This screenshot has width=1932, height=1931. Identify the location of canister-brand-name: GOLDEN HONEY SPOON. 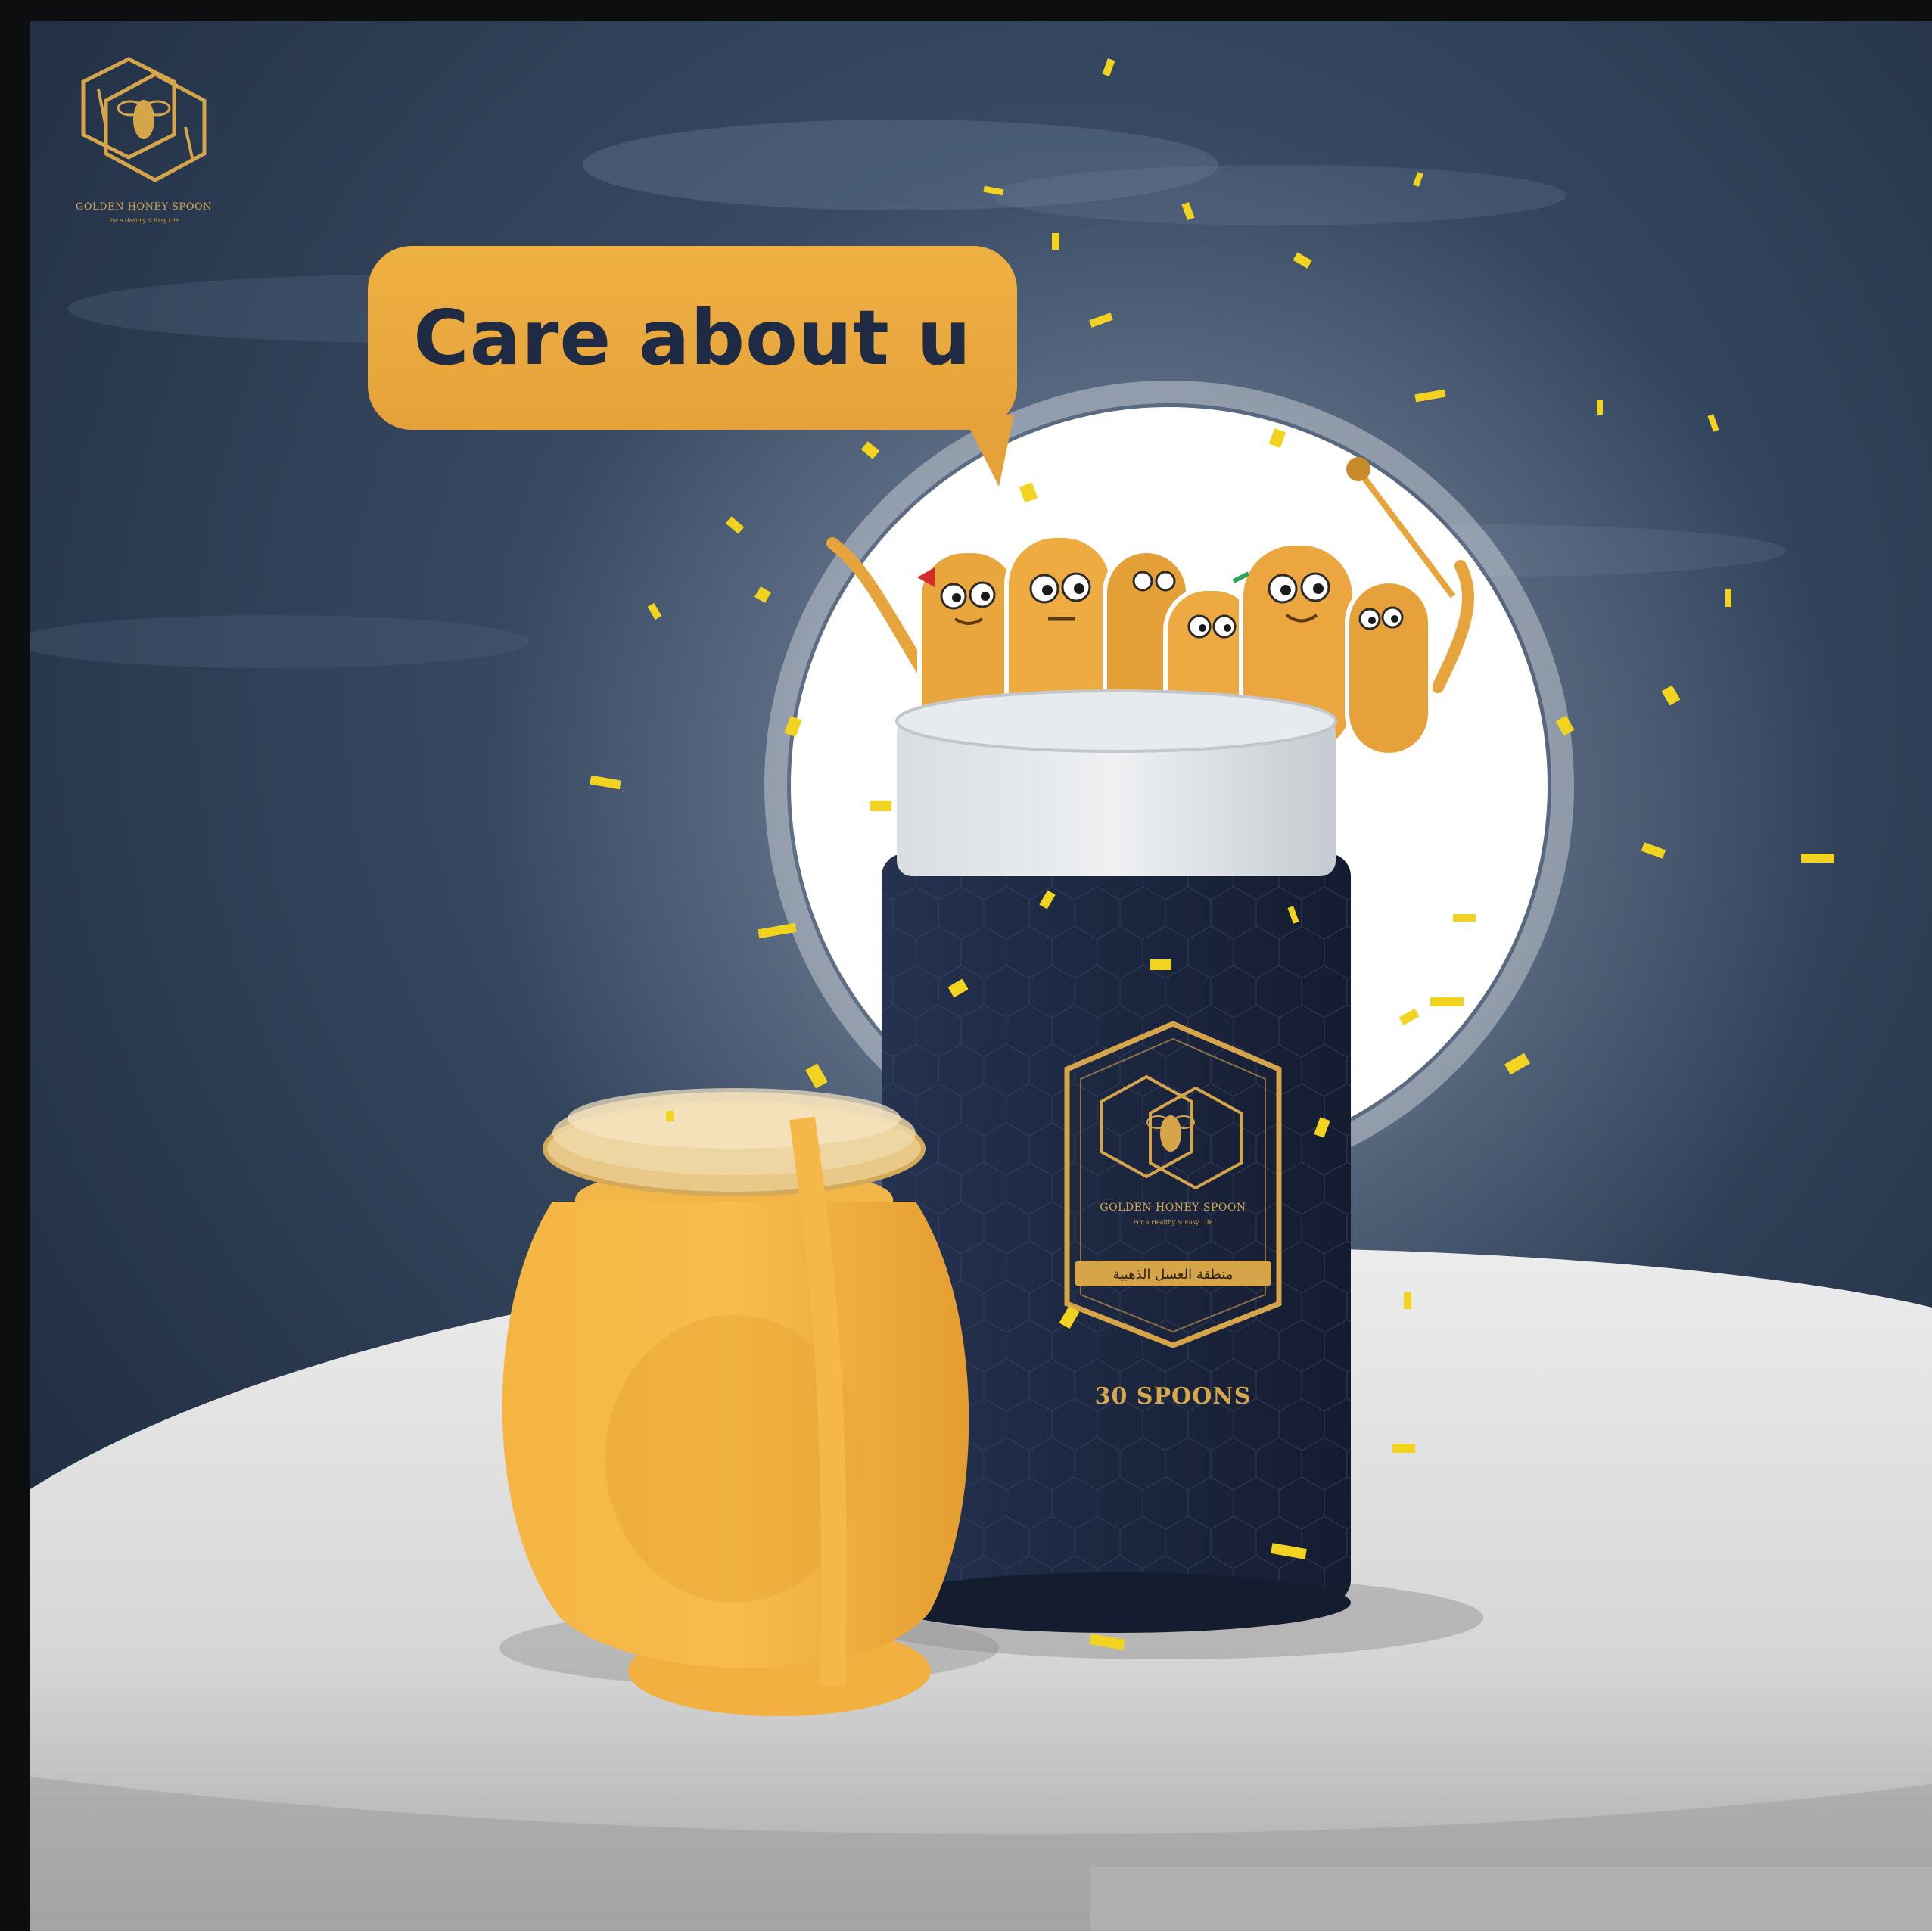
(1173, 1208).